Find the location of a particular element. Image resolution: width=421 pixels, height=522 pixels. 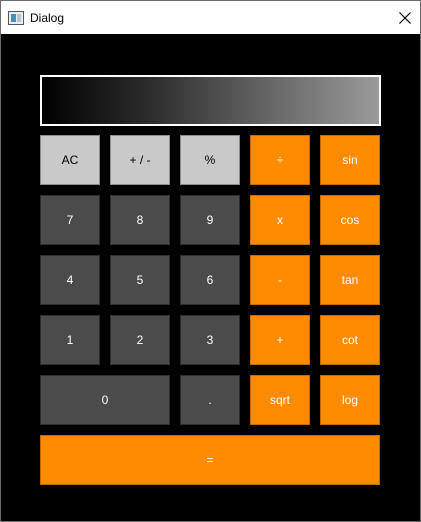

digit-2-button: 2 is located at coordinates (140, 340).